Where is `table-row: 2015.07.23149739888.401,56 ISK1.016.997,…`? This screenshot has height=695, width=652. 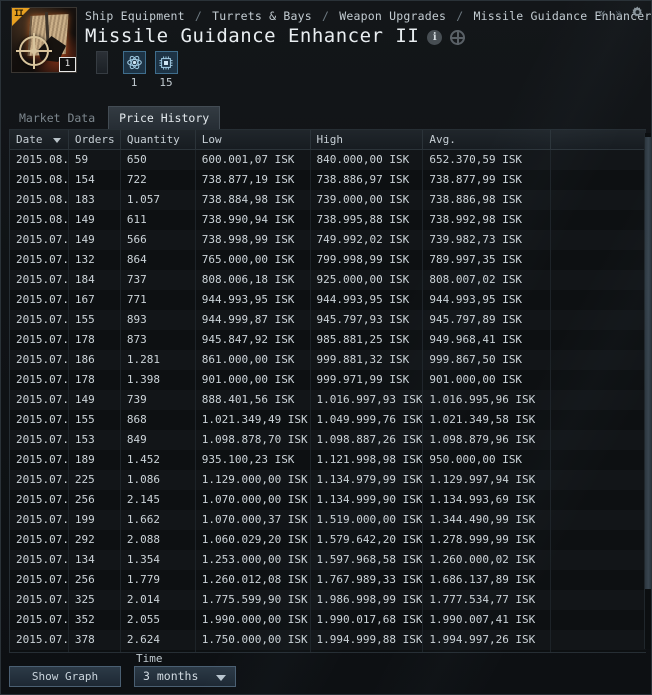 table-row: 2015.07.23149739888.401,56 ISK1.016.997,… is located at coordinates (328, 400).